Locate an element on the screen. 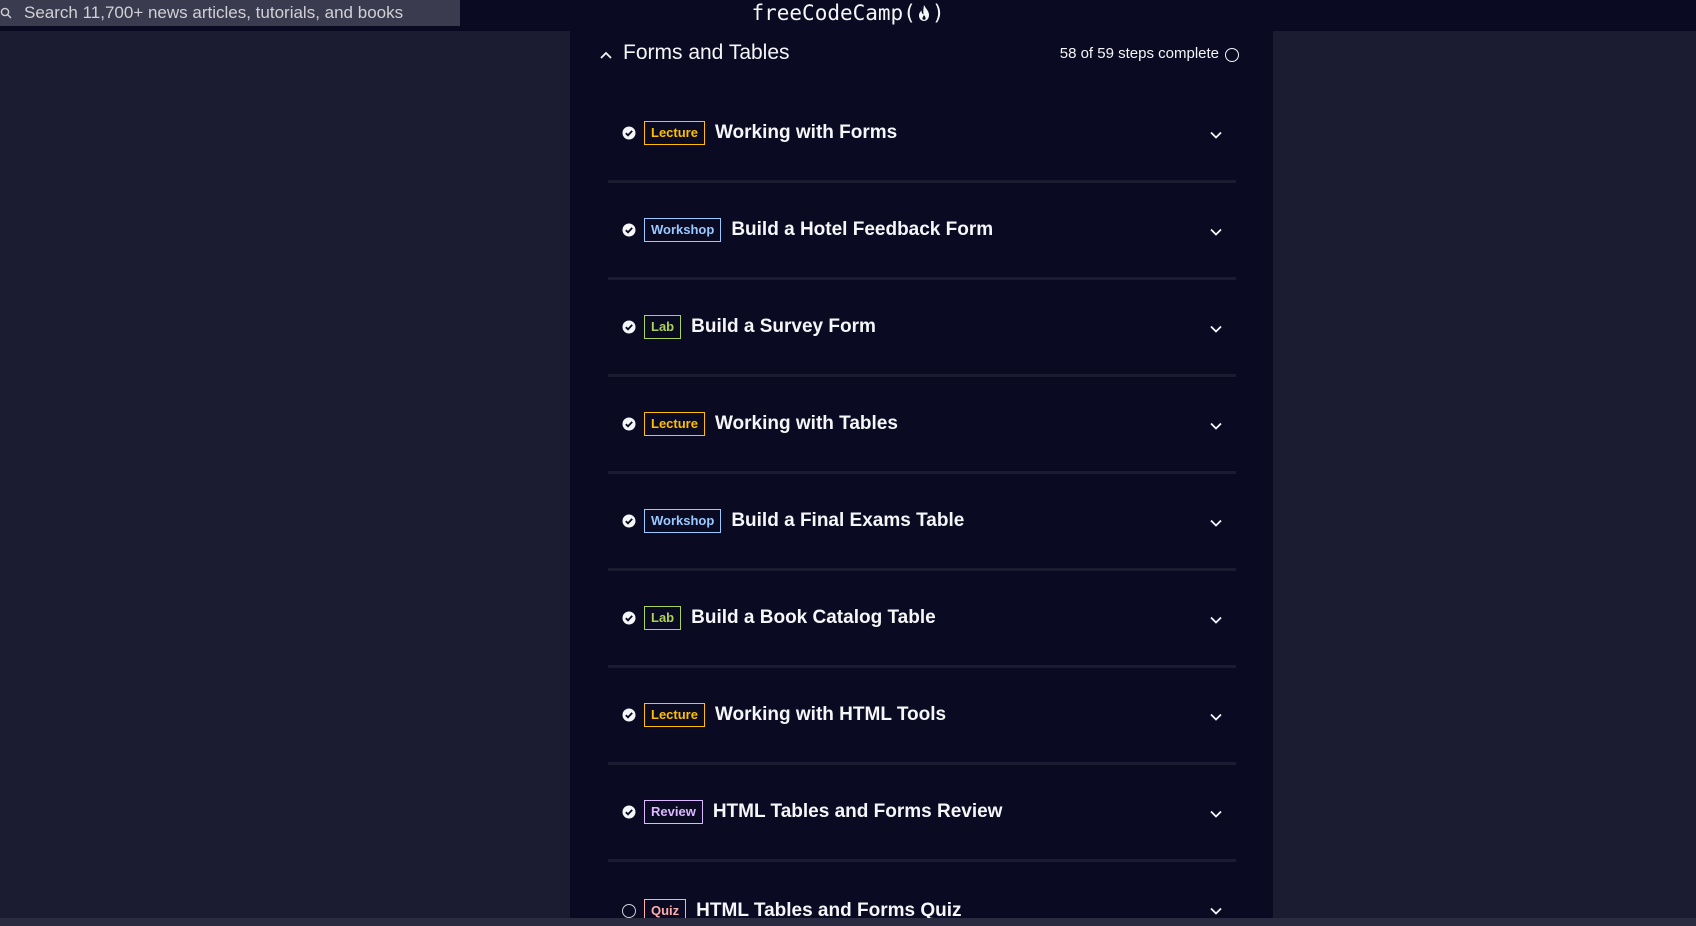 The width and height of the screenshot is (1696, 926). brand-logo-text-left: freeCodeCamp( is located at coordinates (833, 13).